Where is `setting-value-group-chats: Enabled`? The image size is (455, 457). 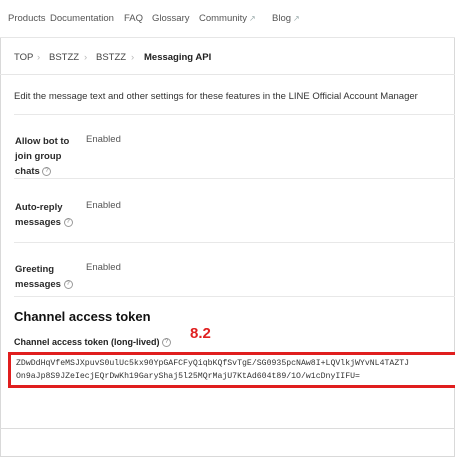
setting-value-group-chats: Enabled is located at coordinates (103, 139).